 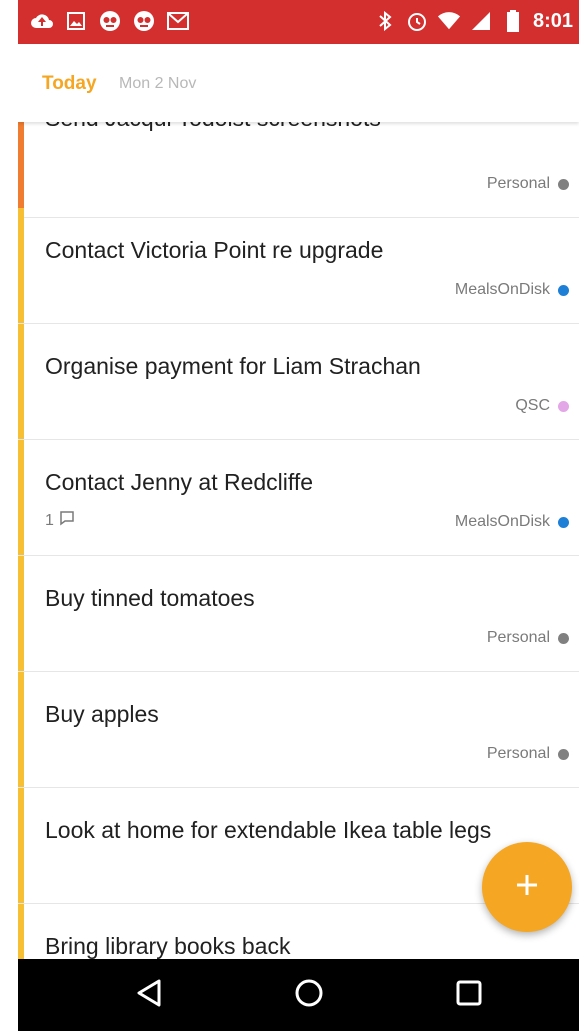 What do you see at coordinates (42, 21) in the screenshot?
I see `upload-icon` at bounding box center [42, 21].